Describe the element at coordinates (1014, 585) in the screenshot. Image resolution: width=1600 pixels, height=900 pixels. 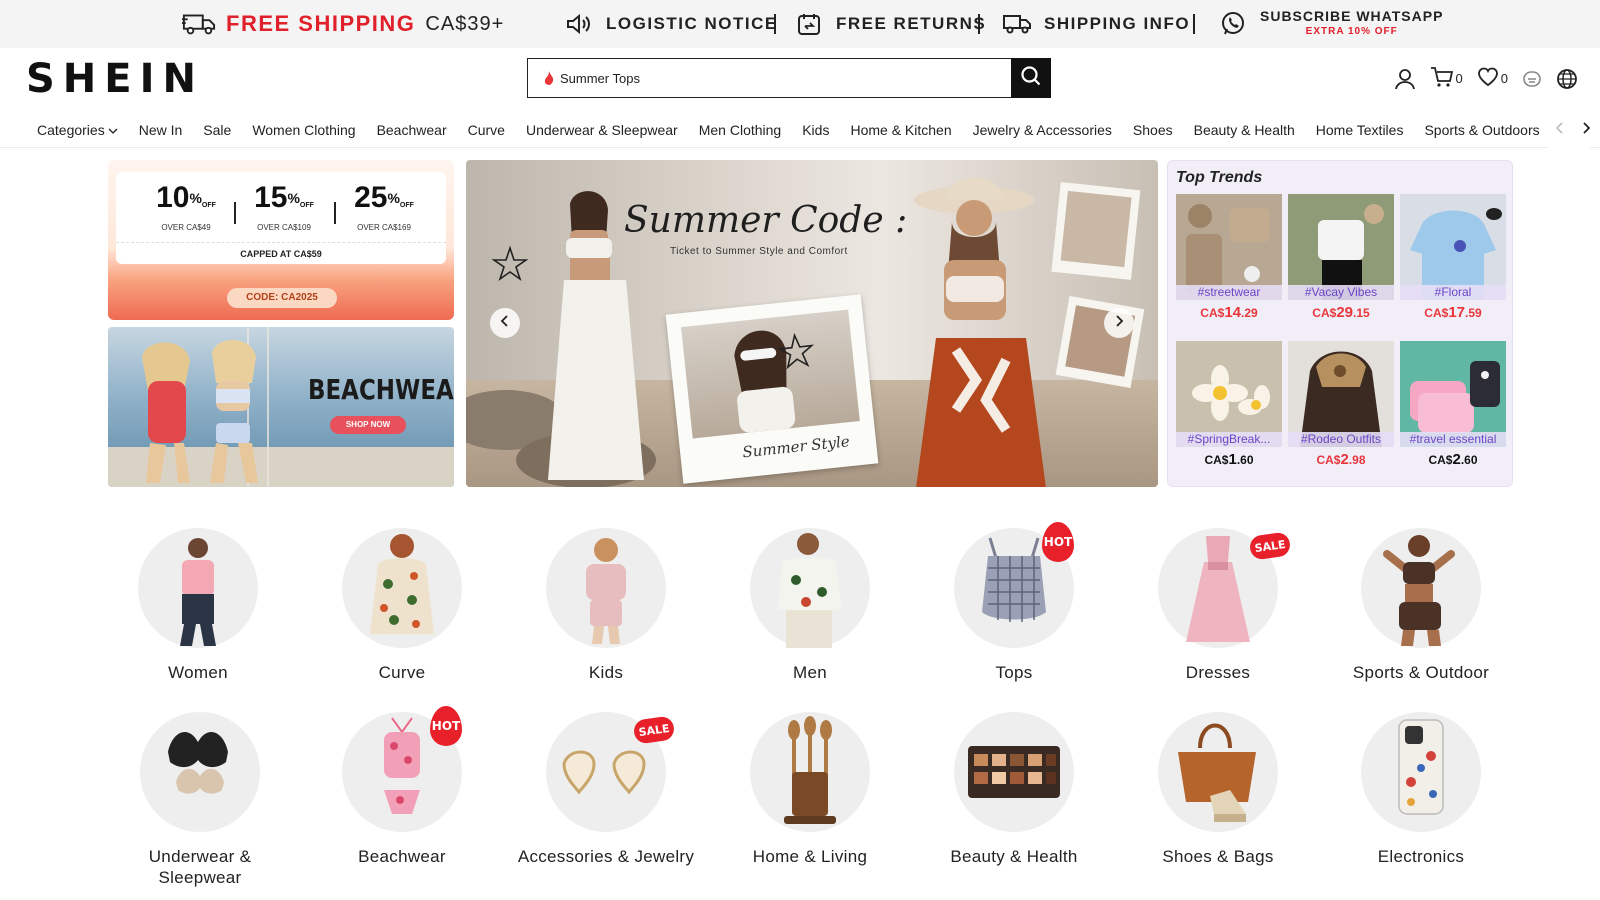
I see `category-image: HOT` at that location.